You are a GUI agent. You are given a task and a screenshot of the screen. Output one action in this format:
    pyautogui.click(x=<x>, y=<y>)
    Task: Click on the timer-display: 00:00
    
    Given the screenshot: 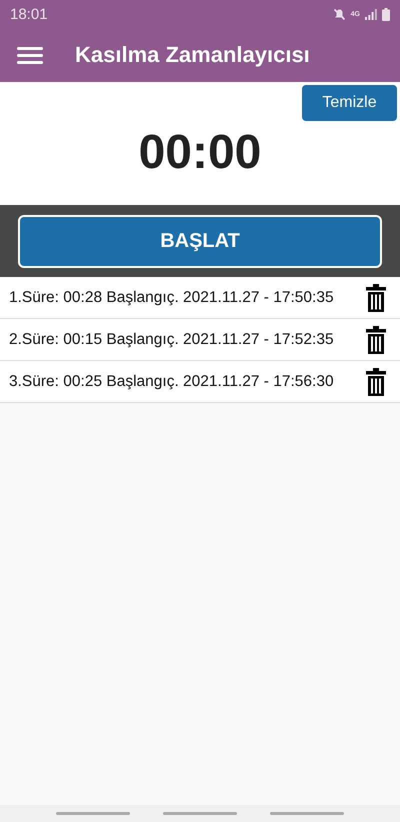 What is the action you would take?
    pyautogui.click(x=200, y=152)
    